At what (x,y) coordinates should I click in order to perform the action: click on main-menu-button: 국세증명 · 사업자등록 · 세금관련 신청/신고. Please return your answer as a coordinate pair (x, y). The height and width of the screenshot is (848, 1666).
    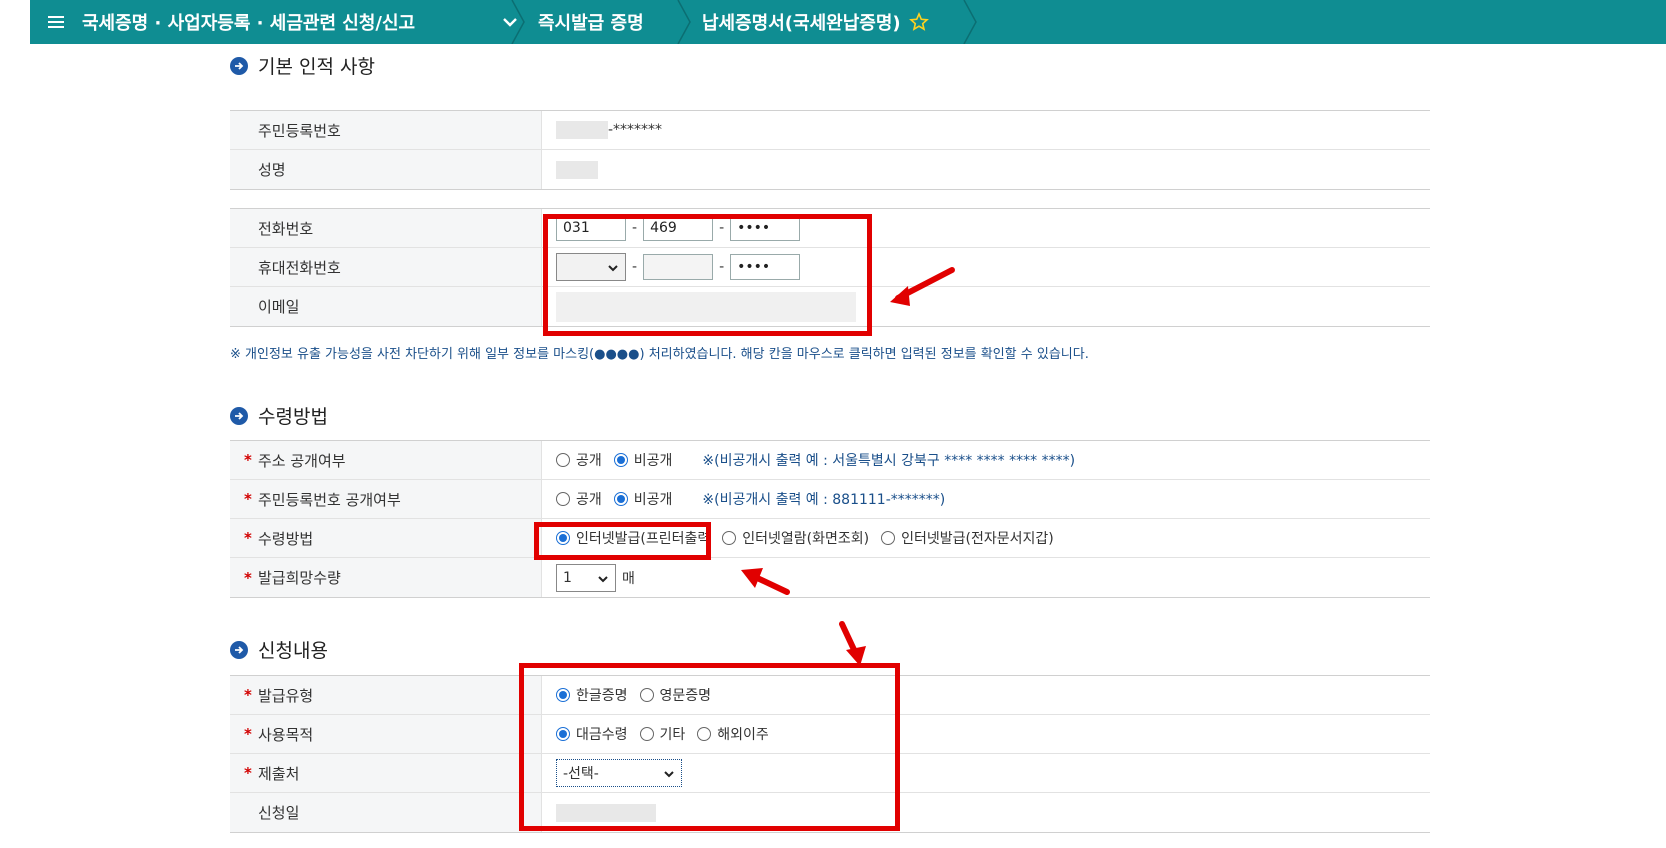
    Looking at the image, I should click on (280, 22).